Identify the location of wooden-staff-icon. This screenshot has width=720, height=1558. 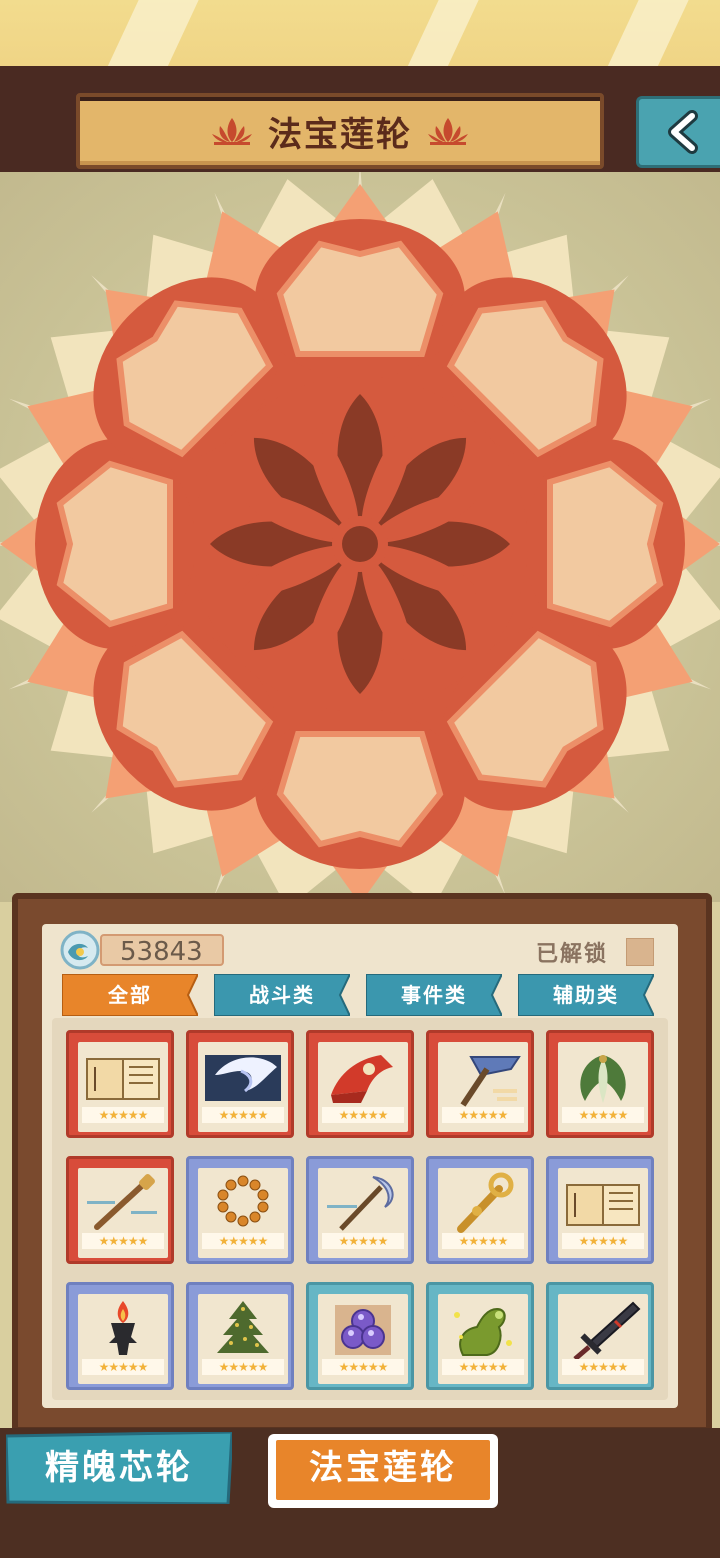
(122, 1202).